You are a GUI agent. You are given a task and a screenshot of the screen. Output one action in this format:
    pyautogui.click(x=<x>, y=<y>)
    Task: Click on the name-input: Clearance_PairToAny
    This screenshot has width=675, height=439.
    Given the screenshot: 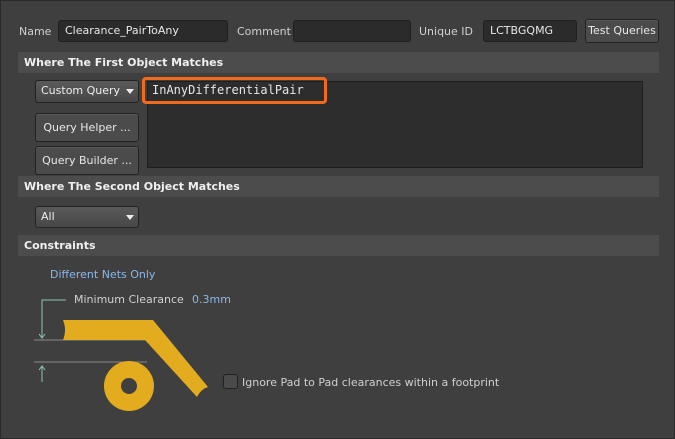 What is the action you would take?
    pyautogui.click(x=143, y=31)
    